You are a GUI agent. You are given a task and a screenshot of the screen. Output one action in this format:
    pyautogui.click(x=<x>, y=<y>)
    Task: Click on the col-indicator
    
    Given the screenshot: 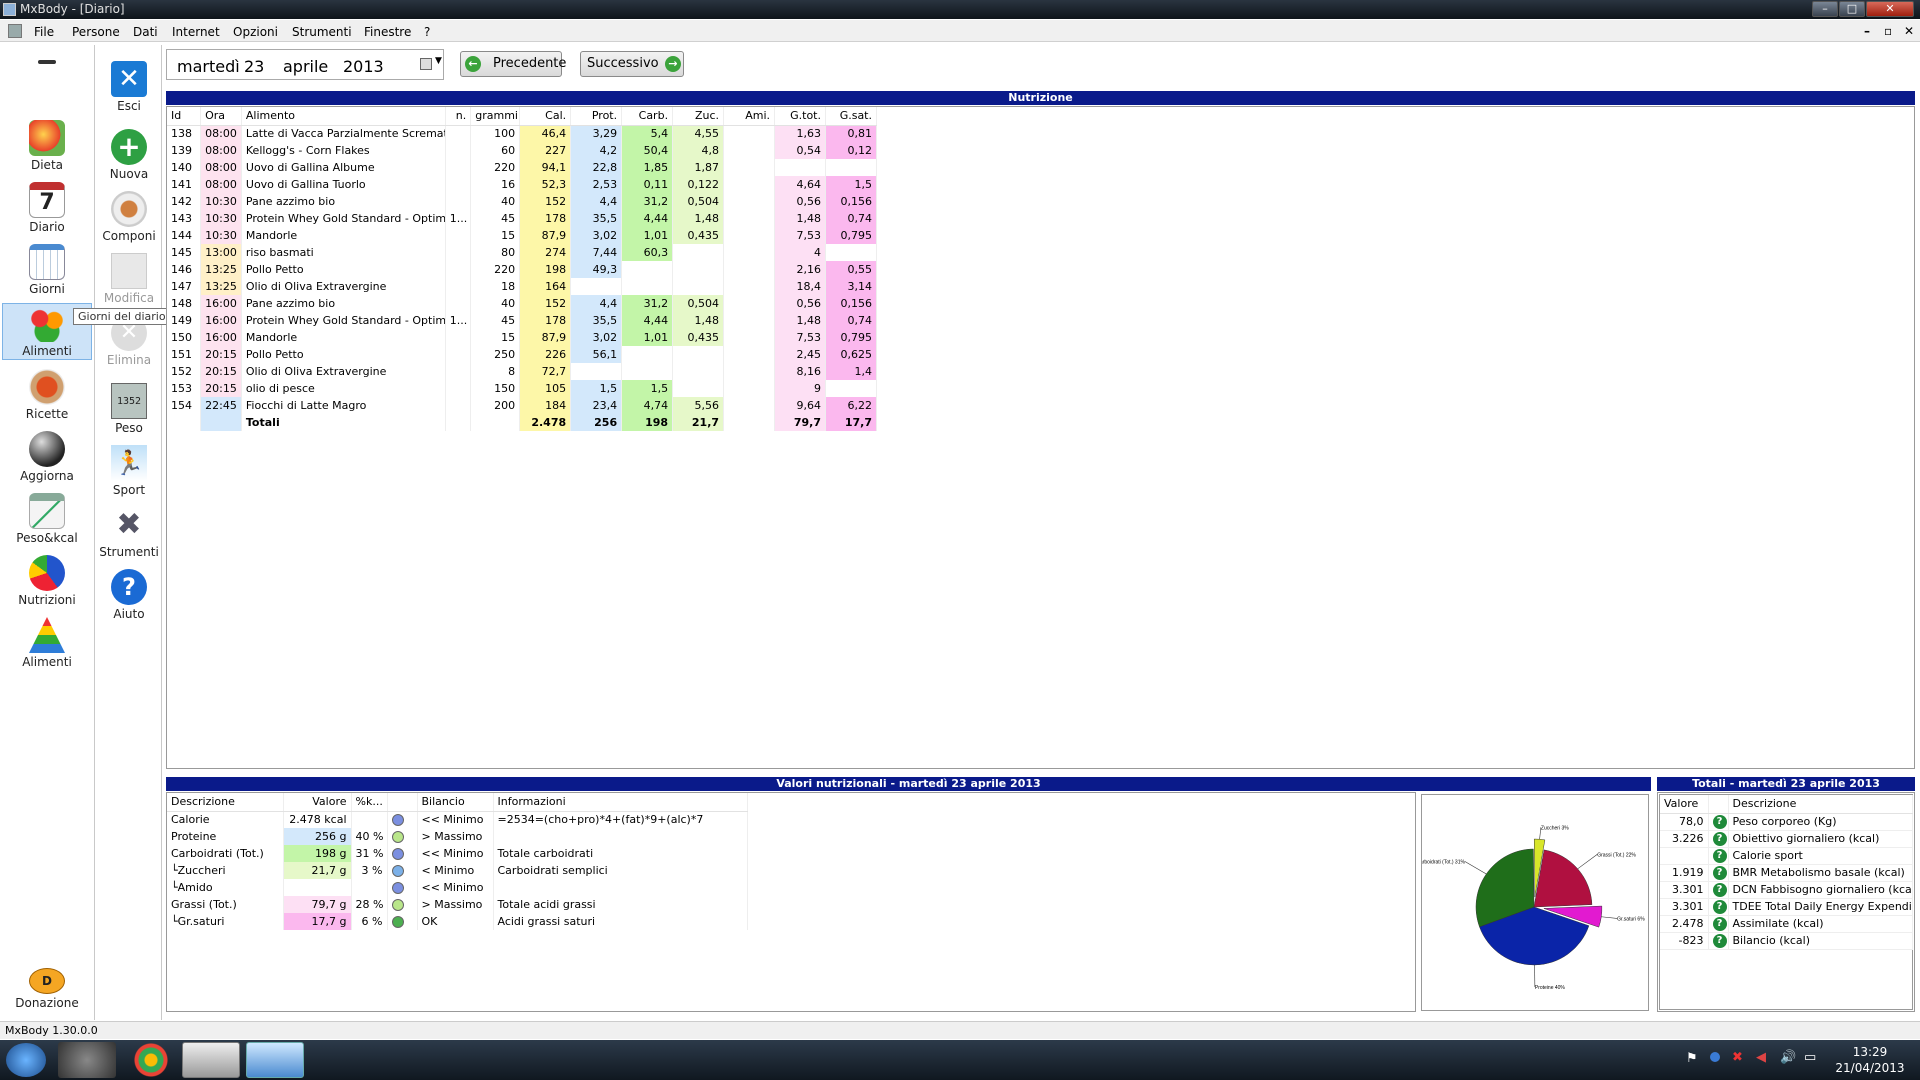 What is the action you would take?
    pyautogui.click(x=402, y=802)
    